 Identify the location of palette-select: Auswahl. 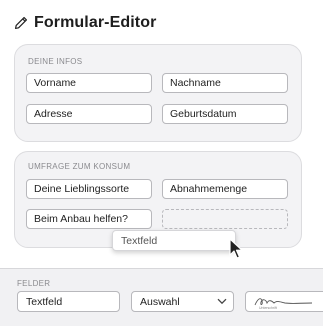
(182, 301).